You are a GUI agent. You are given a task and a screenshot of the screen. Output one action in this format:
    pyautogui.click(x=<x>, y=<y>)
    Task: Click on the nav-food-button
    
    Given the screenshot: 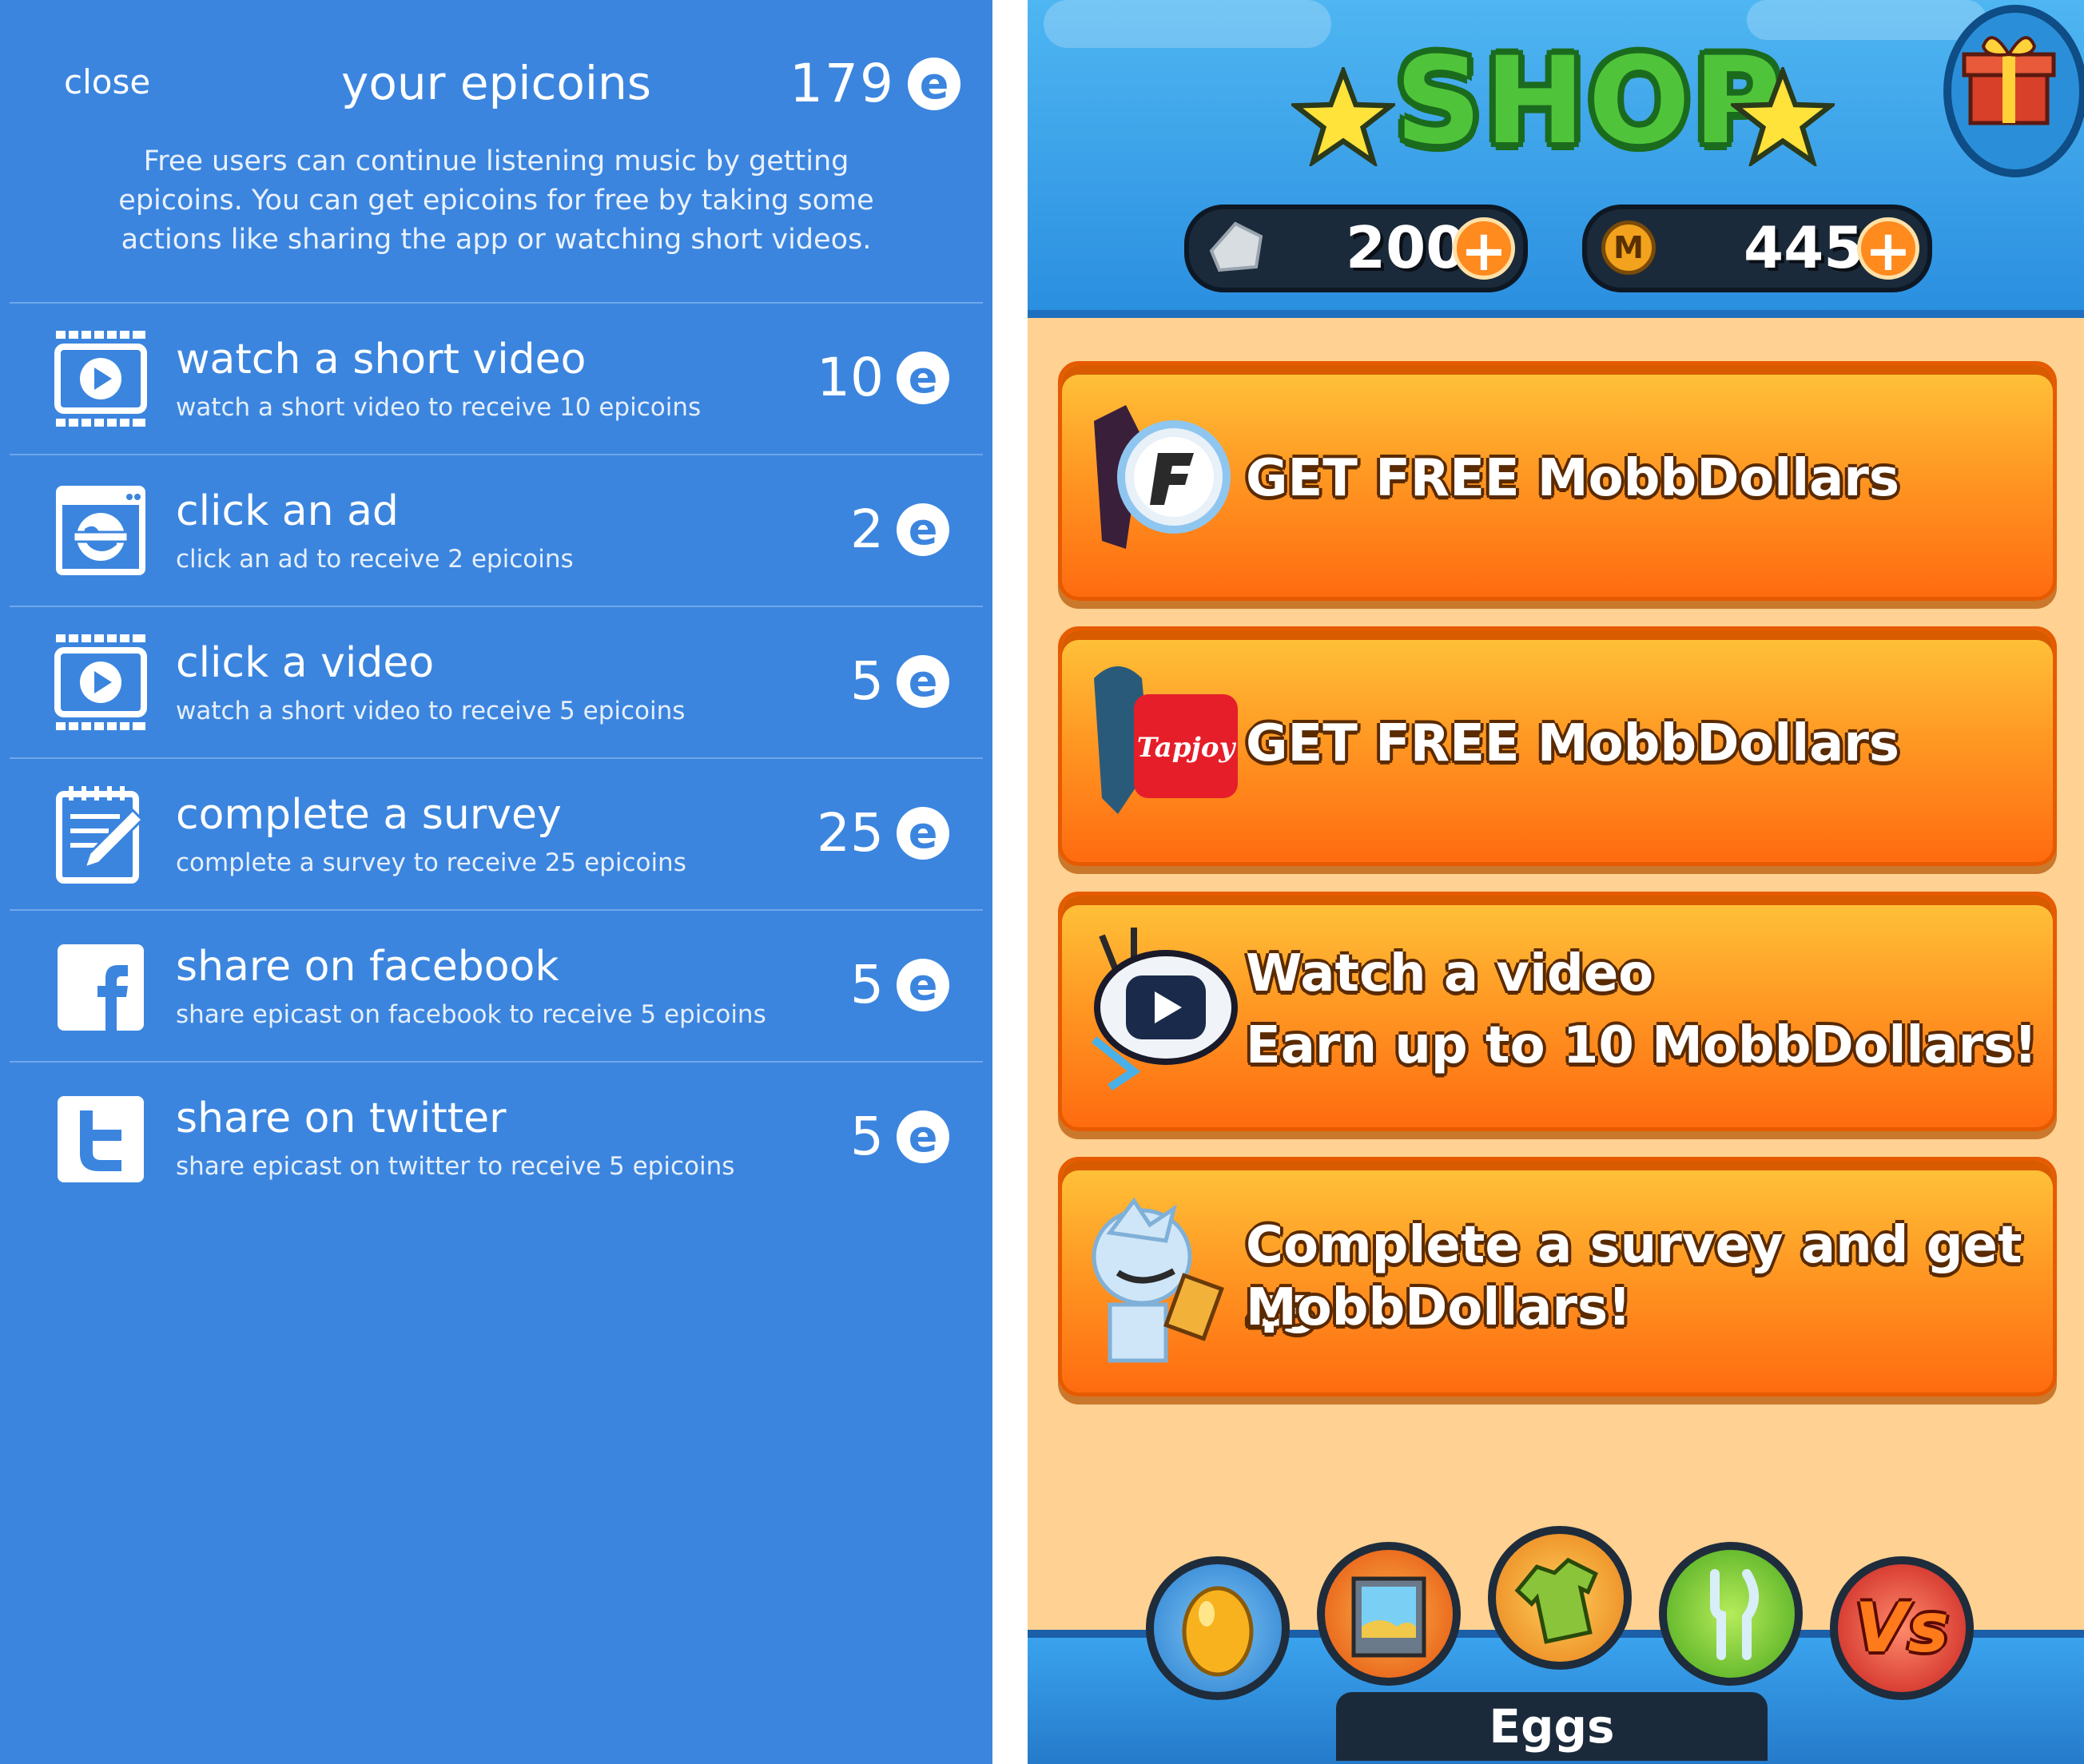 What is the action you would take?
    pyautogui.click(x=1731, y=1614)
    